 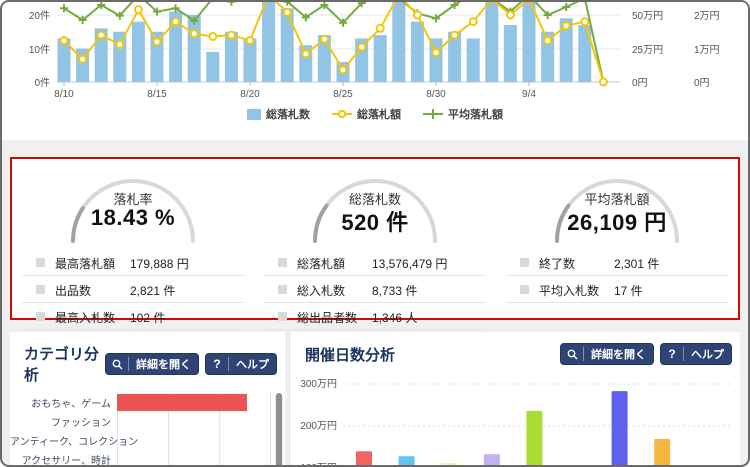 What do you see at coordinates (321, 264) in the screenshot?
I see `stat-label: 総落札額` at bounding box center [321, 264].